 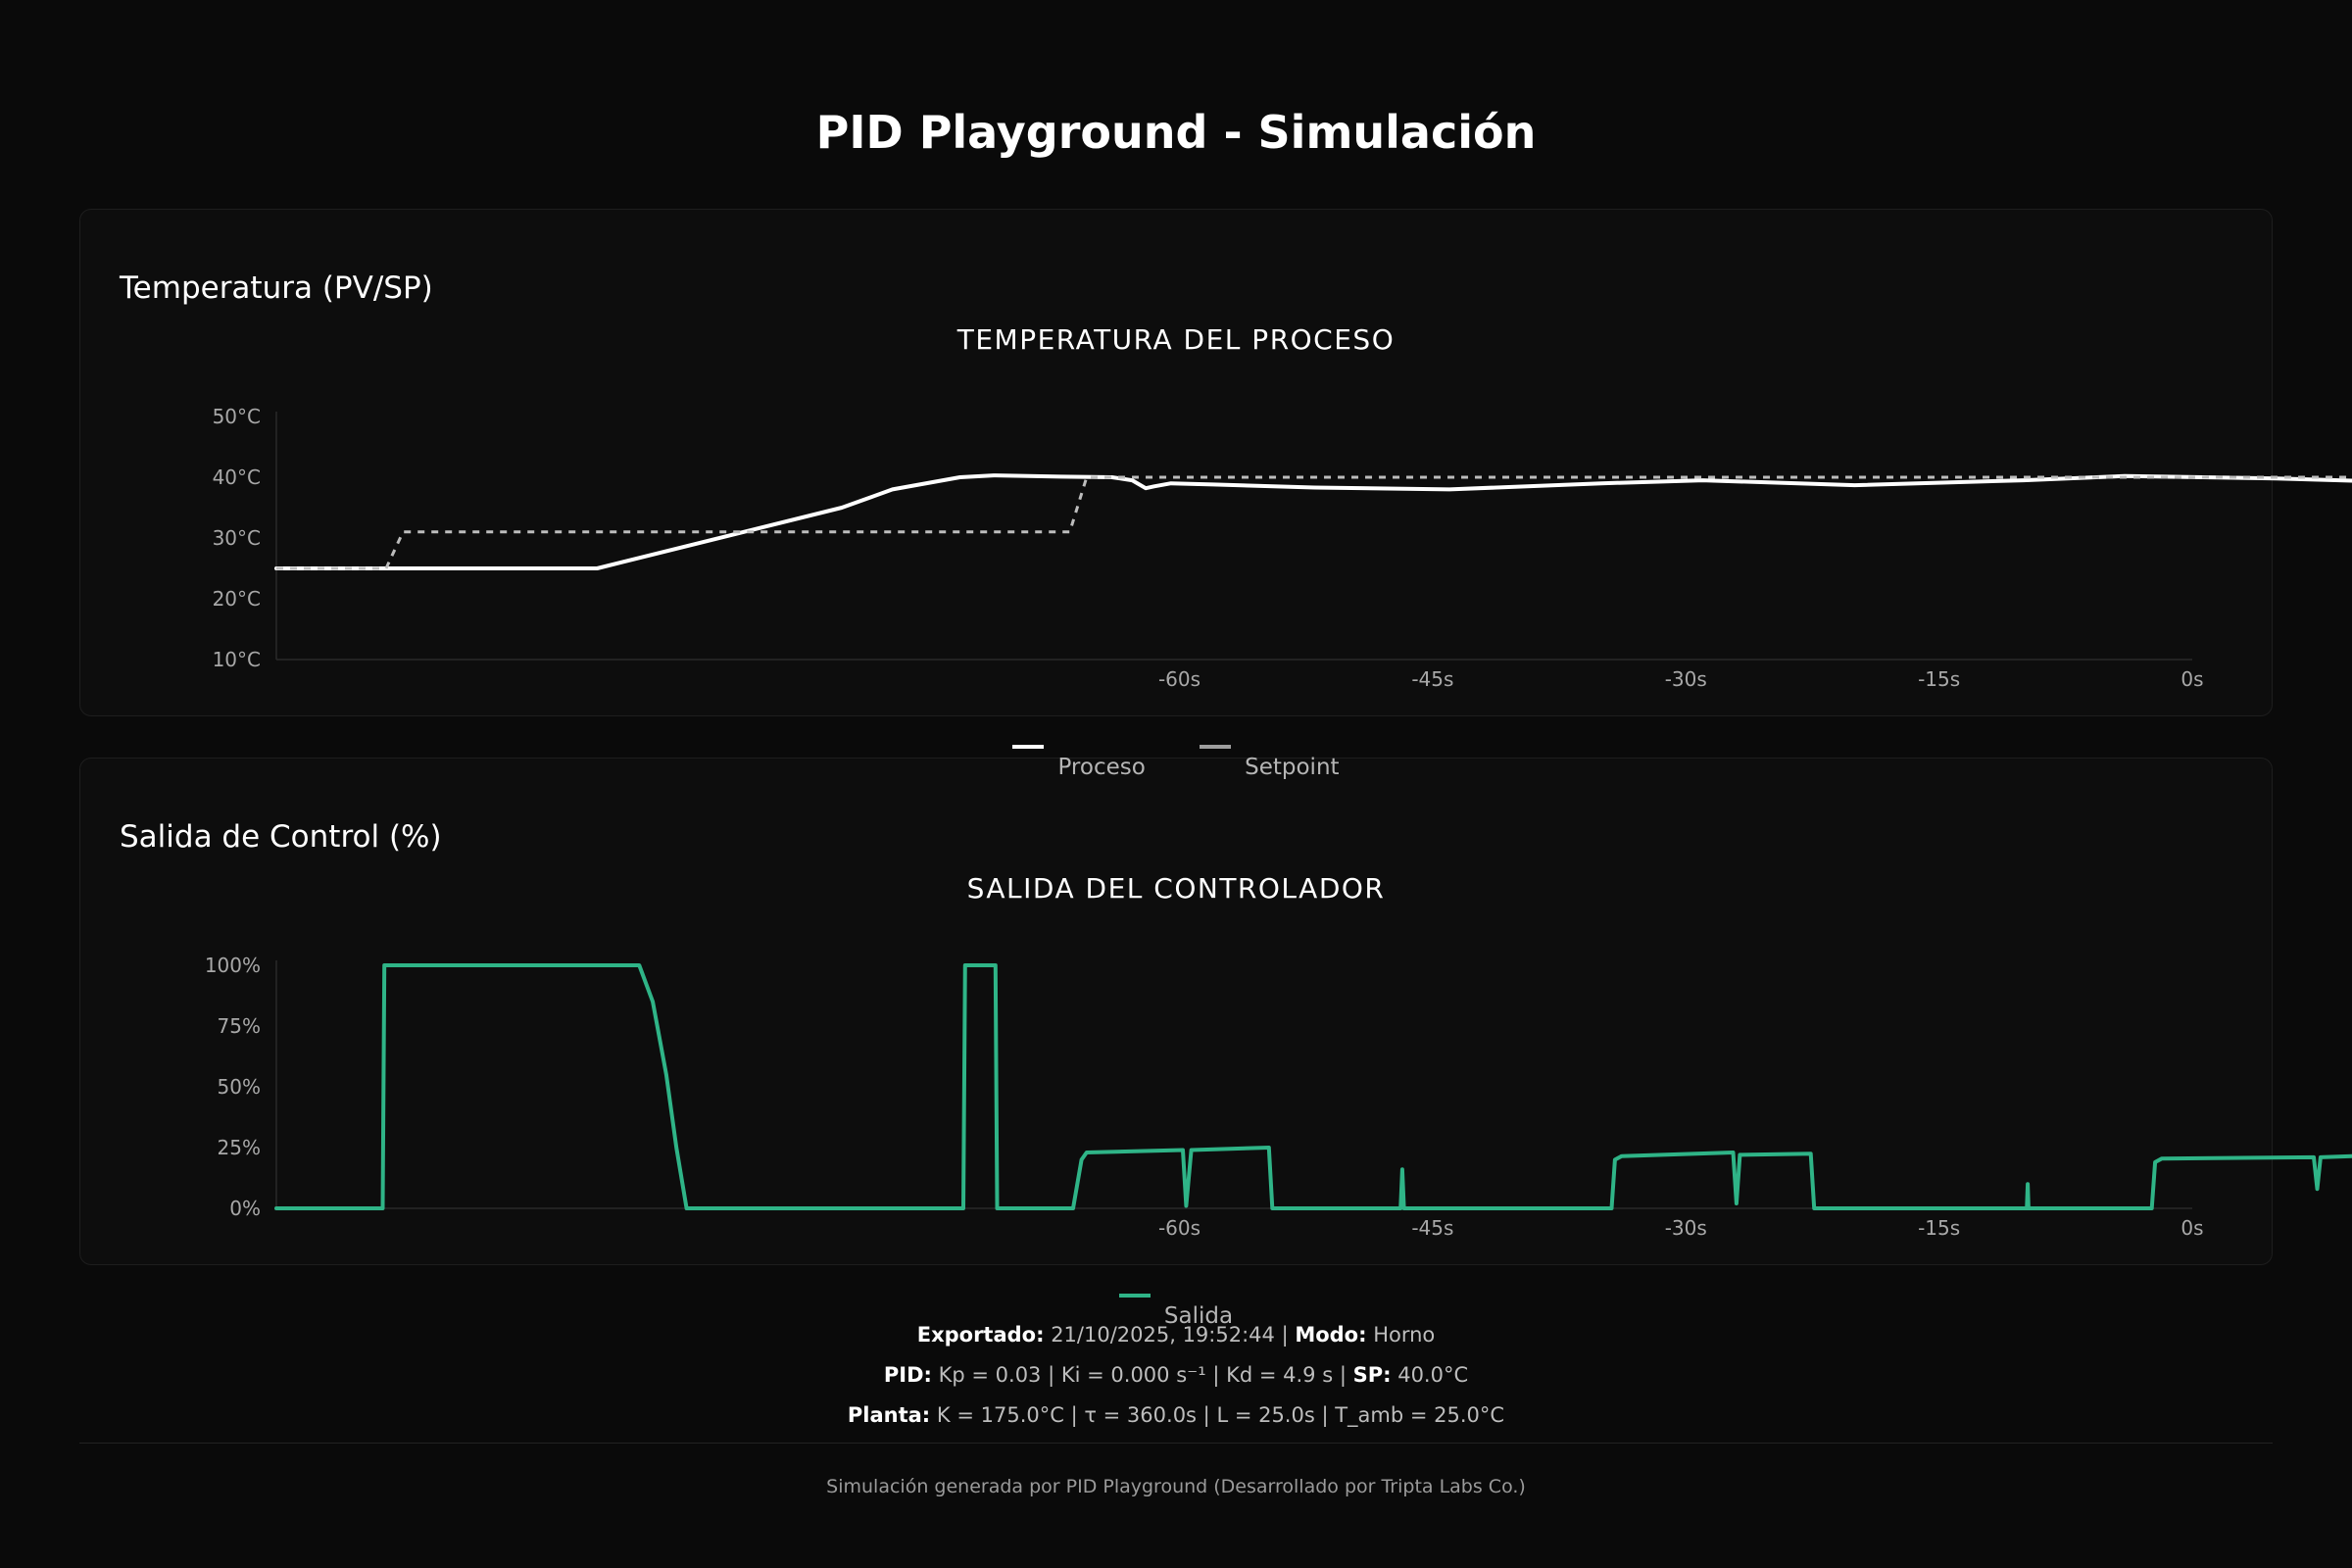 I want to click on legend-item-setpoint: Setpoint, so click(x=1270, y=762).